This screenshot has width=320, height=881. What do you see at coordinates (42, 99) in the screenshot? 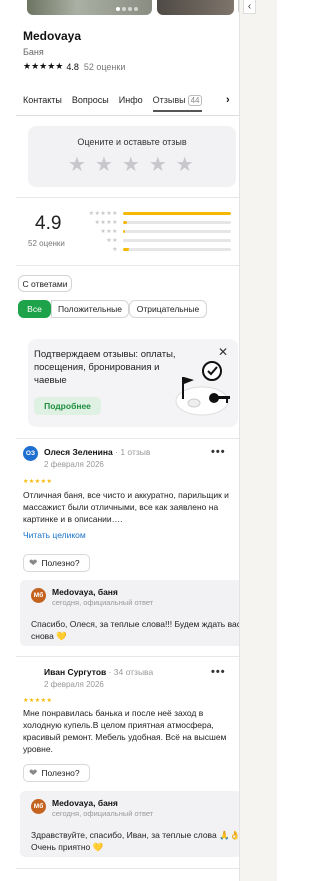
I see `tab-contacts: Контакты` at bounding box center [42, 99].